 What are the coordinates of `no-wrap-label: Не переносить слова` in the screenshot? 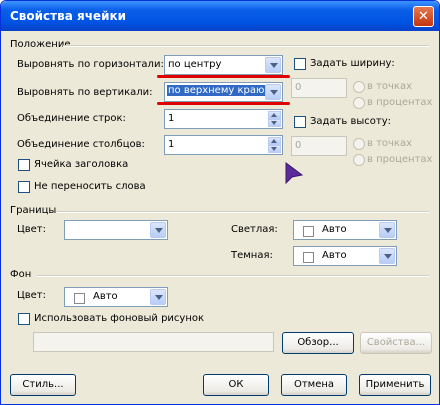 It's located at (90, 186).